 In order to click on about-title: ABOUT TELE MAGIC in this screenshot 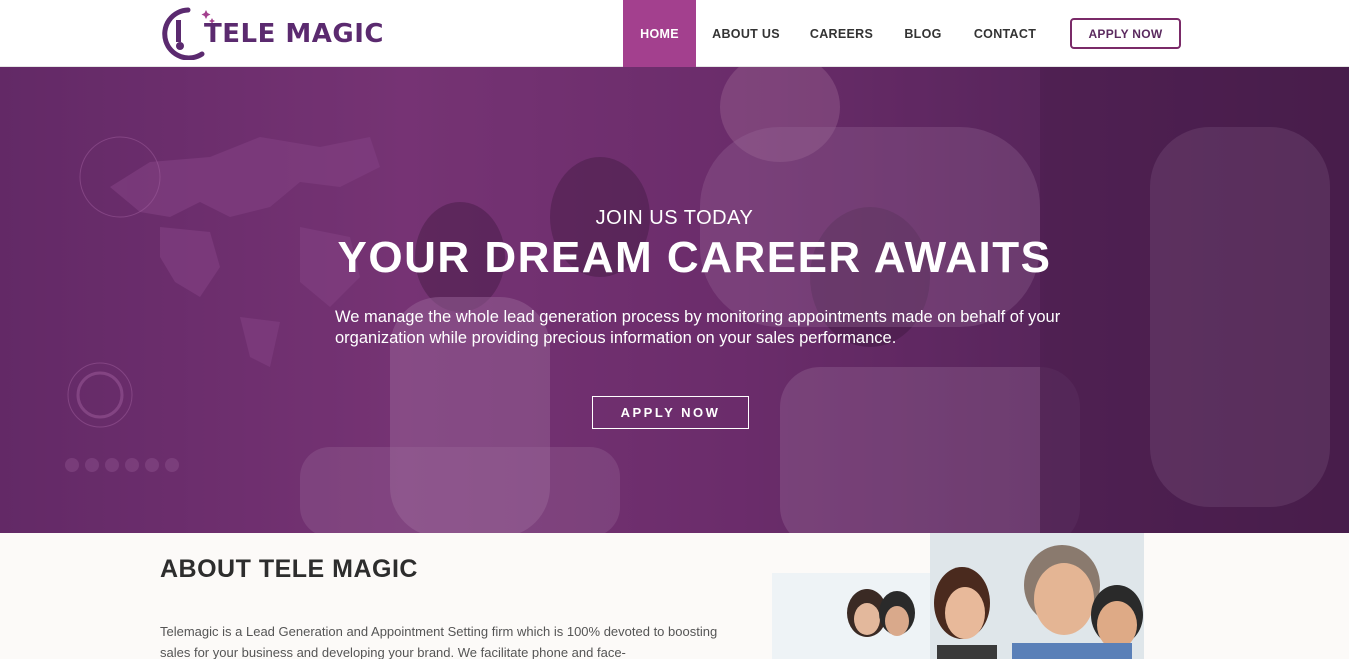, I will do `click(289, 569)`.